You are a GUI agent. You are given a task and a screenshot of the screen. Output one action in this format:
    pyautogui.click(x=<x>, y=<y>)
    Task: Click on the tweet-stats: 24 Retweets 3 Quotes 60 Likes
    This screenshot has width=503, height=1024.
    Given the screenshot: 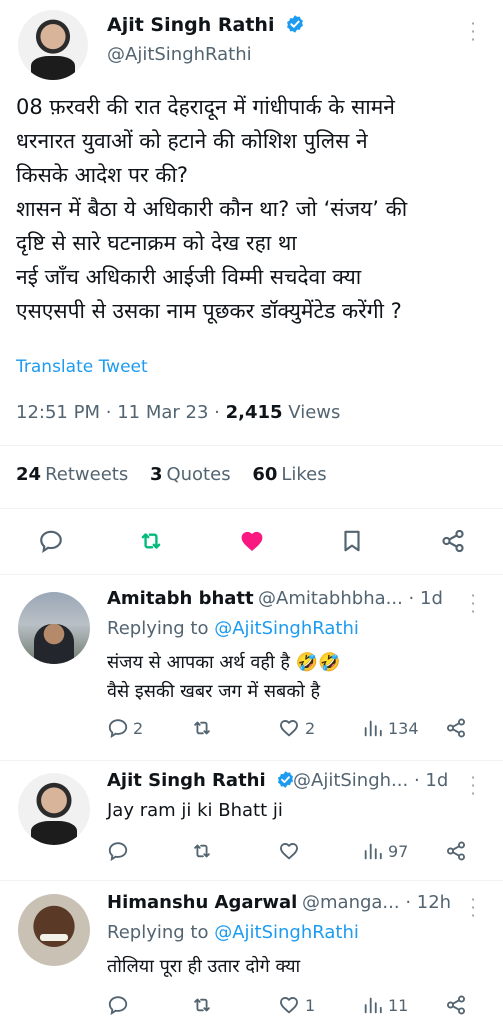 What is the action you would take?
    pyautogui.click(x=171, y=474)
    